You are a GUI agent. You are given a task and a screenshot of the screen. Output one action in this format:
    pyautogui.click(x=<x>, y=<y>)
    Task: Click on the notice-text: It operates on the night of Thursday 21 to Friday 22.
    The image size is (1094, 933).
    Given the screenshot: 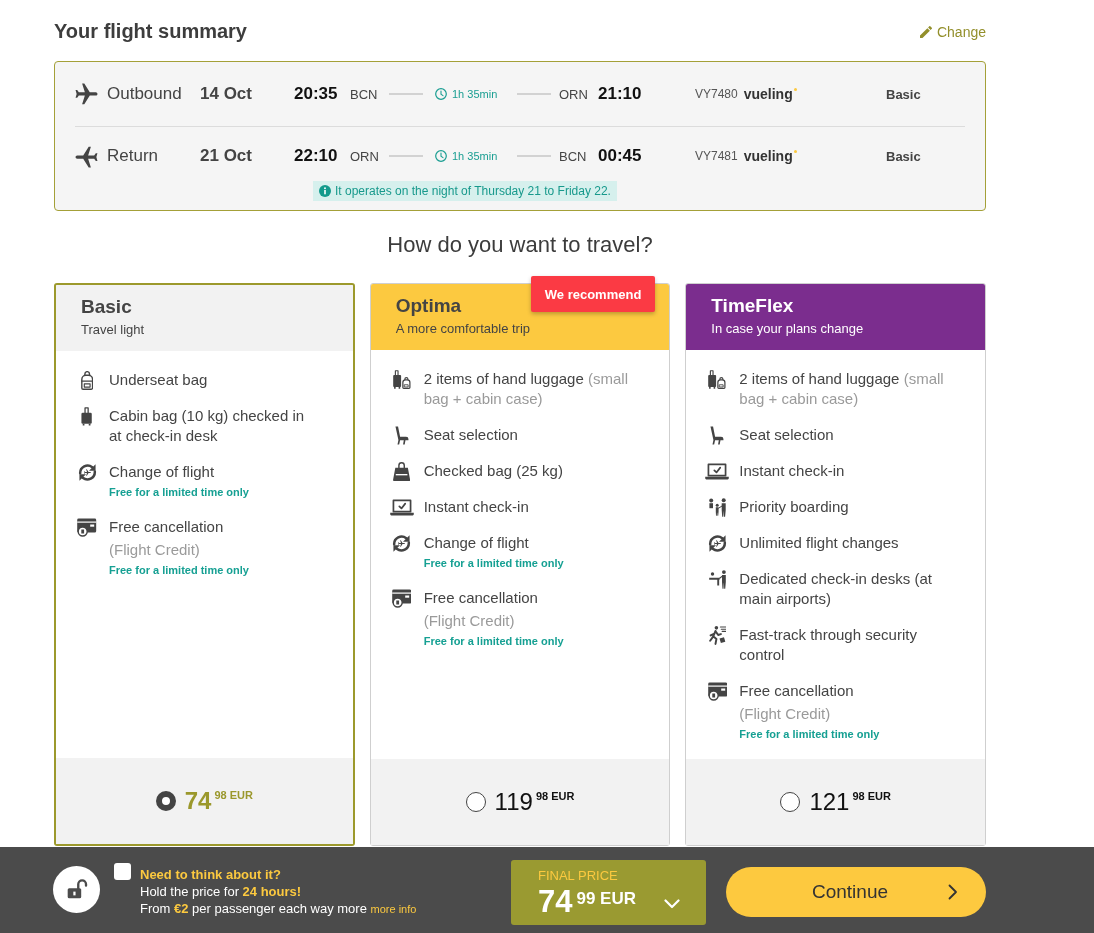 What is the action you would take?
    pyautogui.click(x=473, y=191)
    